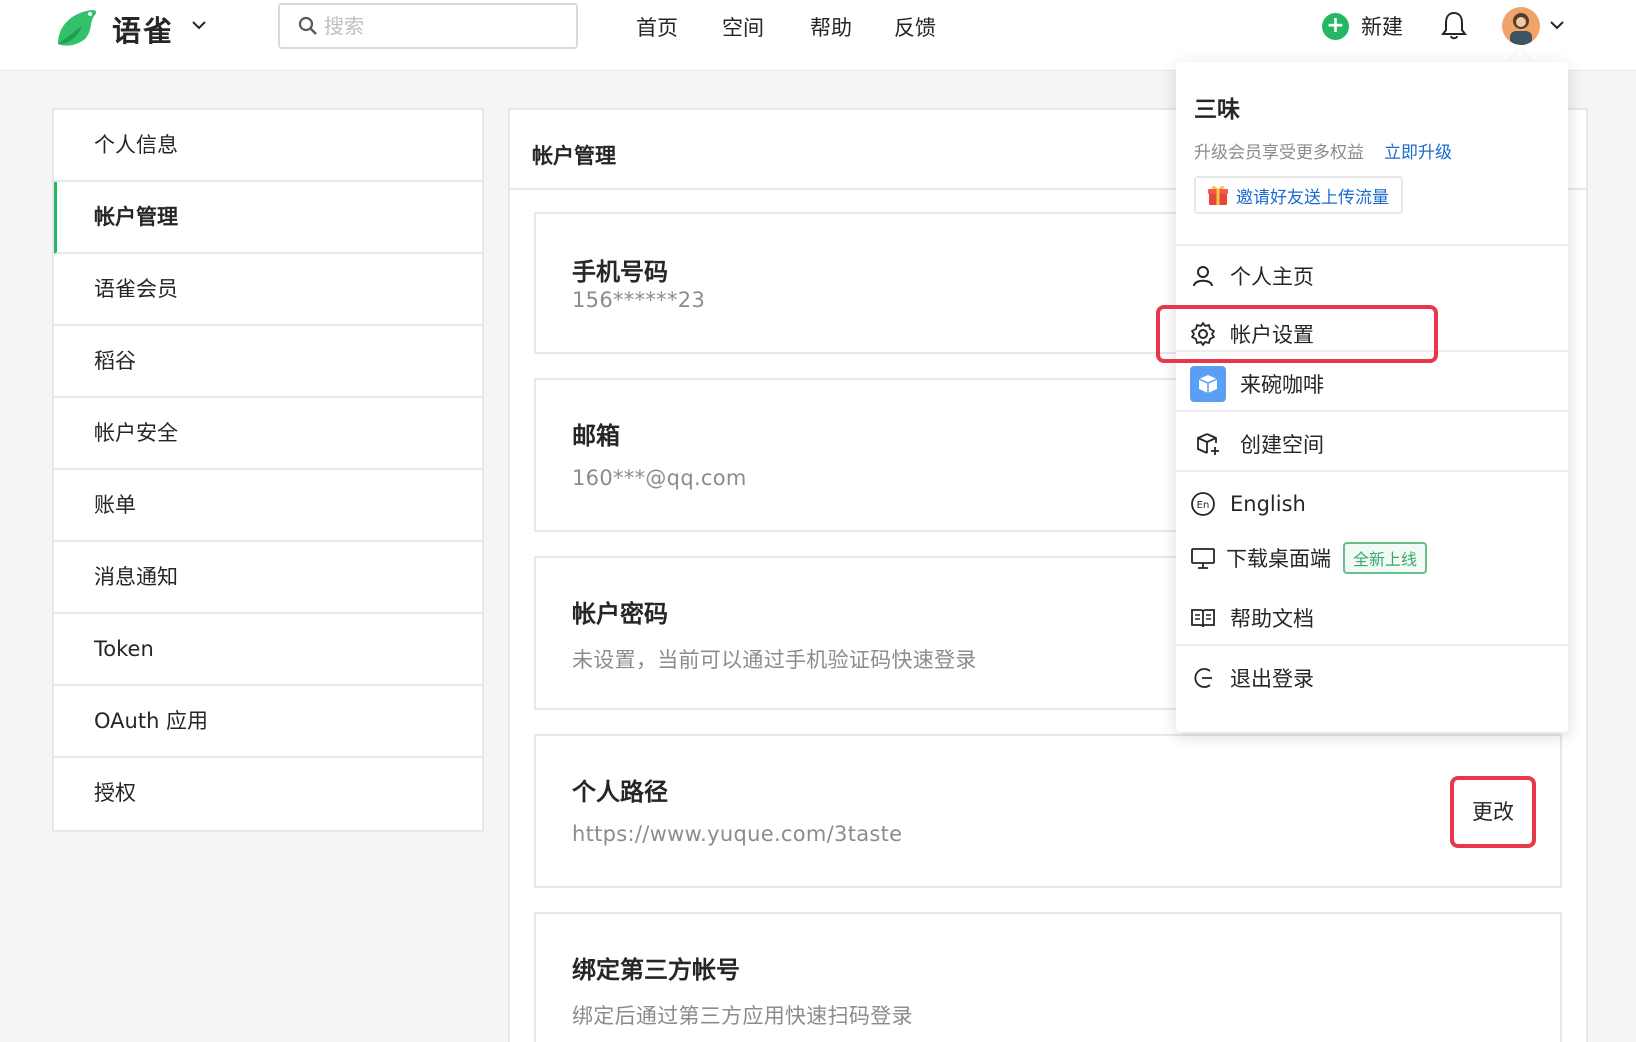 The height and width of the screenshot is (1042, 1636). I want to click on gift-icon, so click(1218, 195).